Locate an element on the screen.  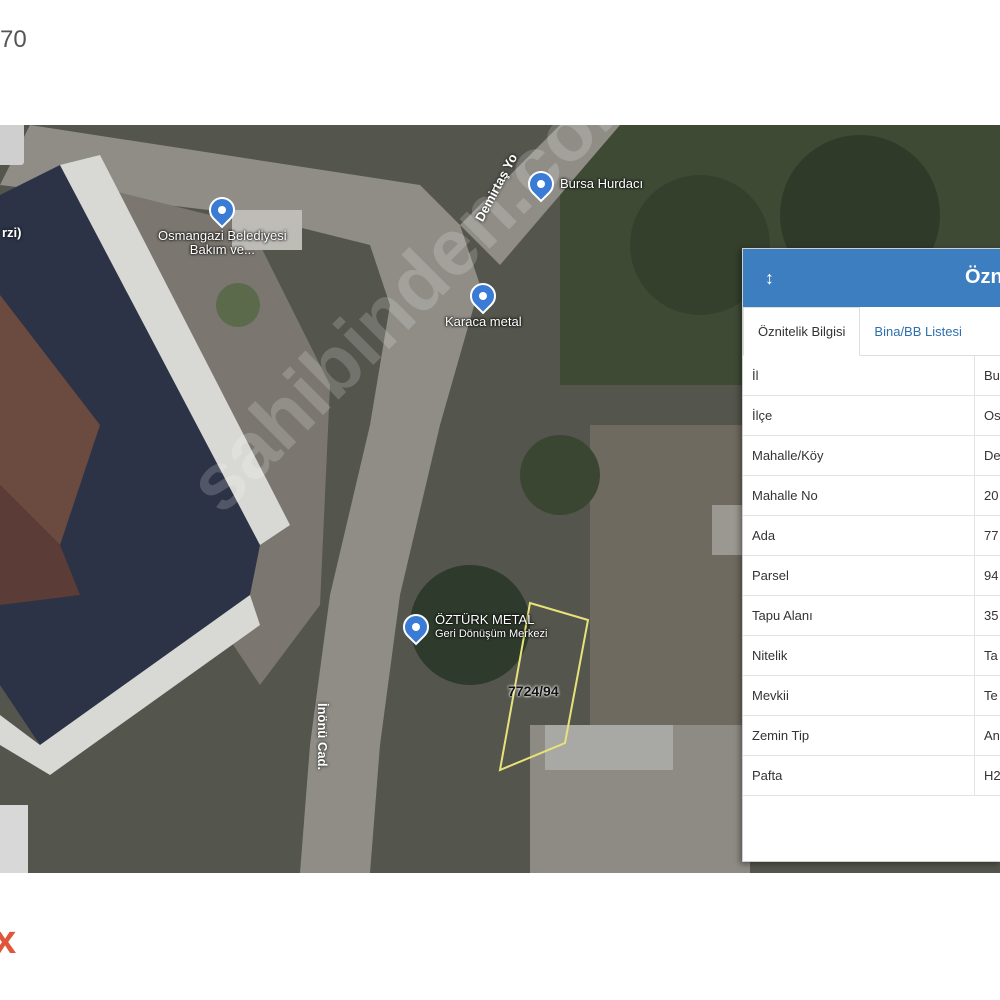
attribute-value: H2 is located at coordinates (987, 775).